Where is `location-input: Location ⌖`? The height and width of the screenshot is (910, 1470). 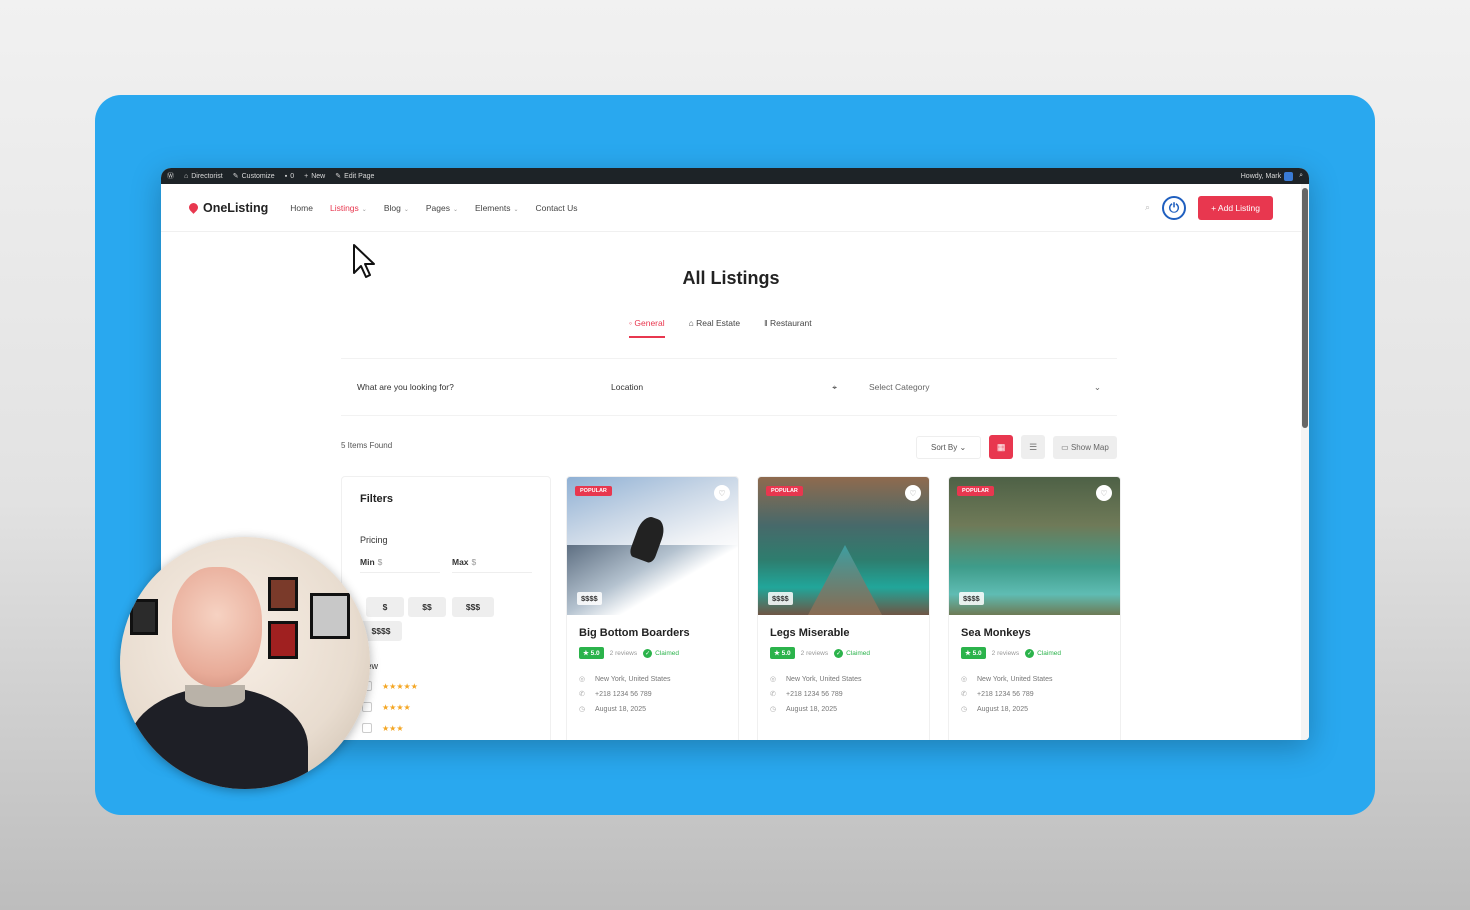
location-input: Location ⌖ is located at coordinates (724, 387).